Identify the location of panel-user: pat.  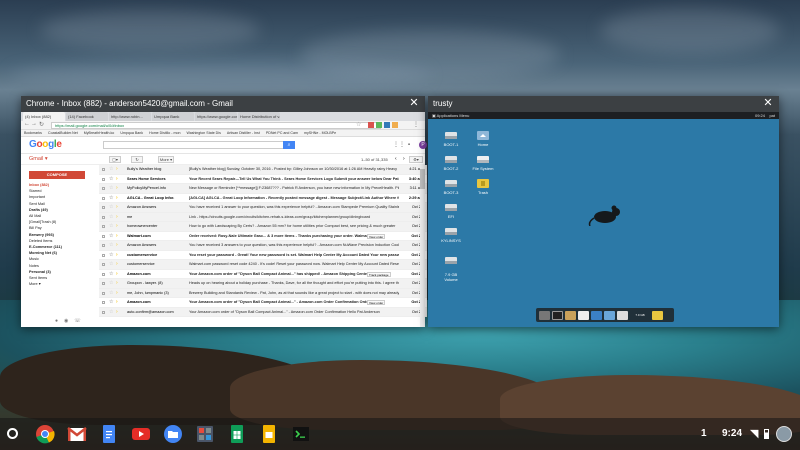
(772, 115).